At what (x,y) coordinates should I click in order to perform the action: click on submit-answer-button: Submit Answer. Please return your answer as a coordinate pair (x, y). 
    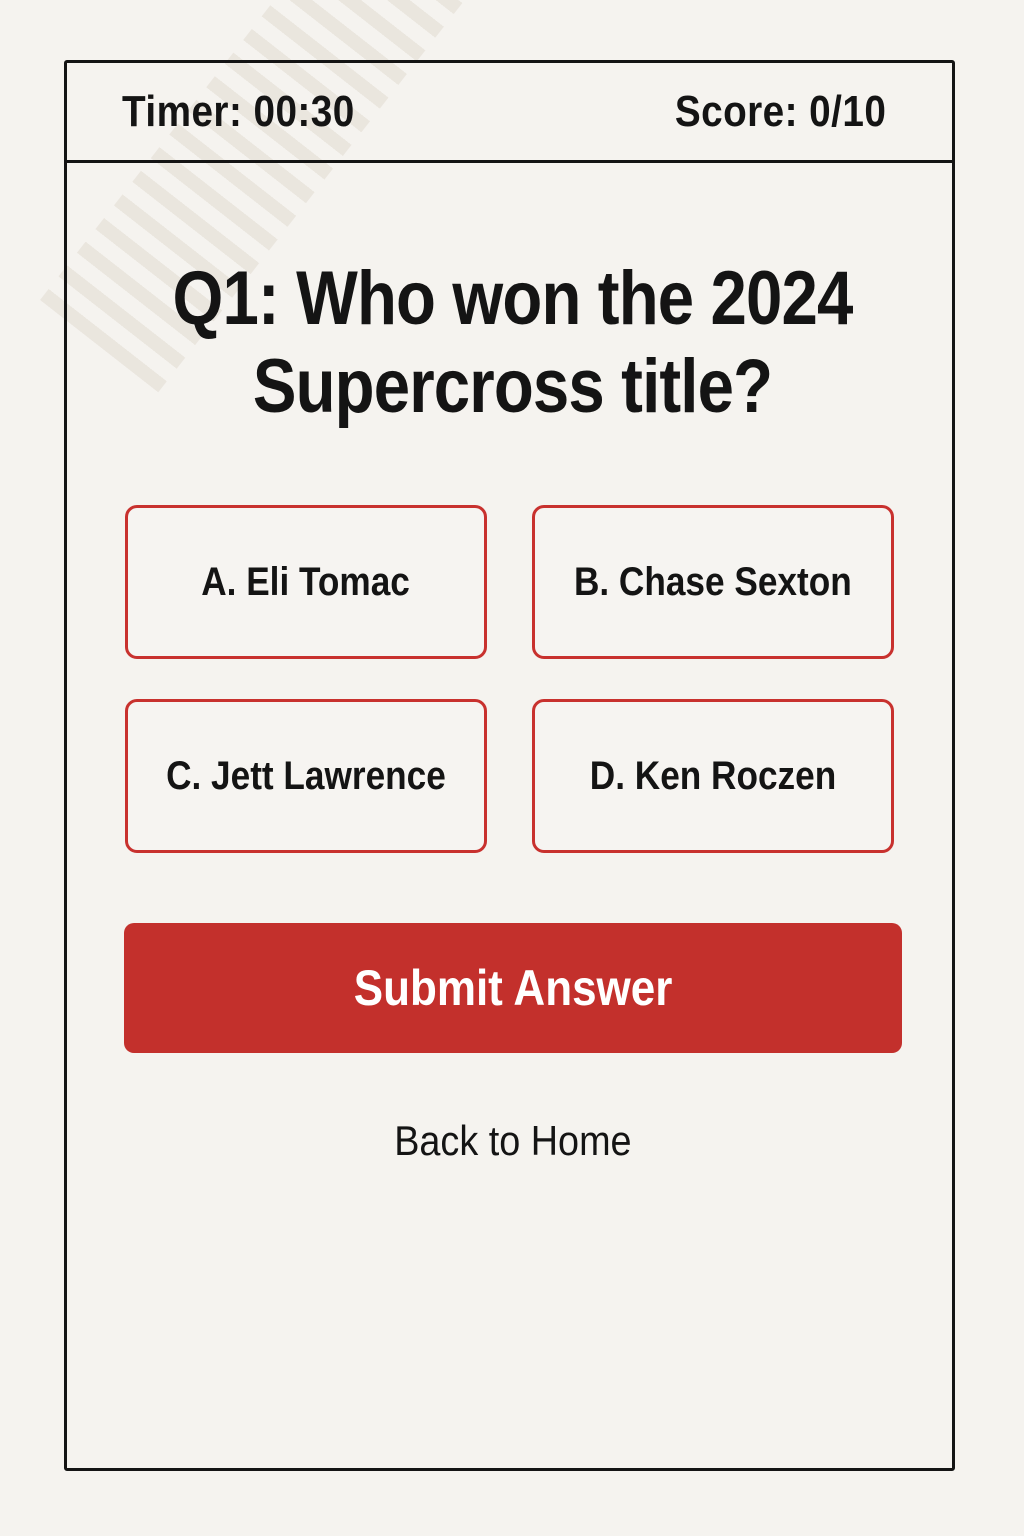
    Looking at the image, I should click on (513, 988).